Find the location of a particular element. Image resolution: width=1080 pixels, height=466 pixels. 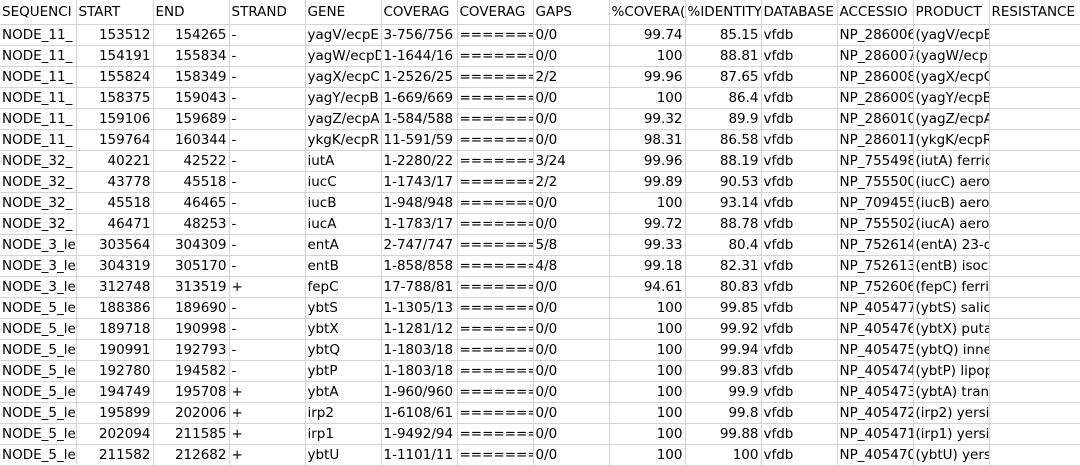

cell-end: 42522 is located at coordinates (191, 161).